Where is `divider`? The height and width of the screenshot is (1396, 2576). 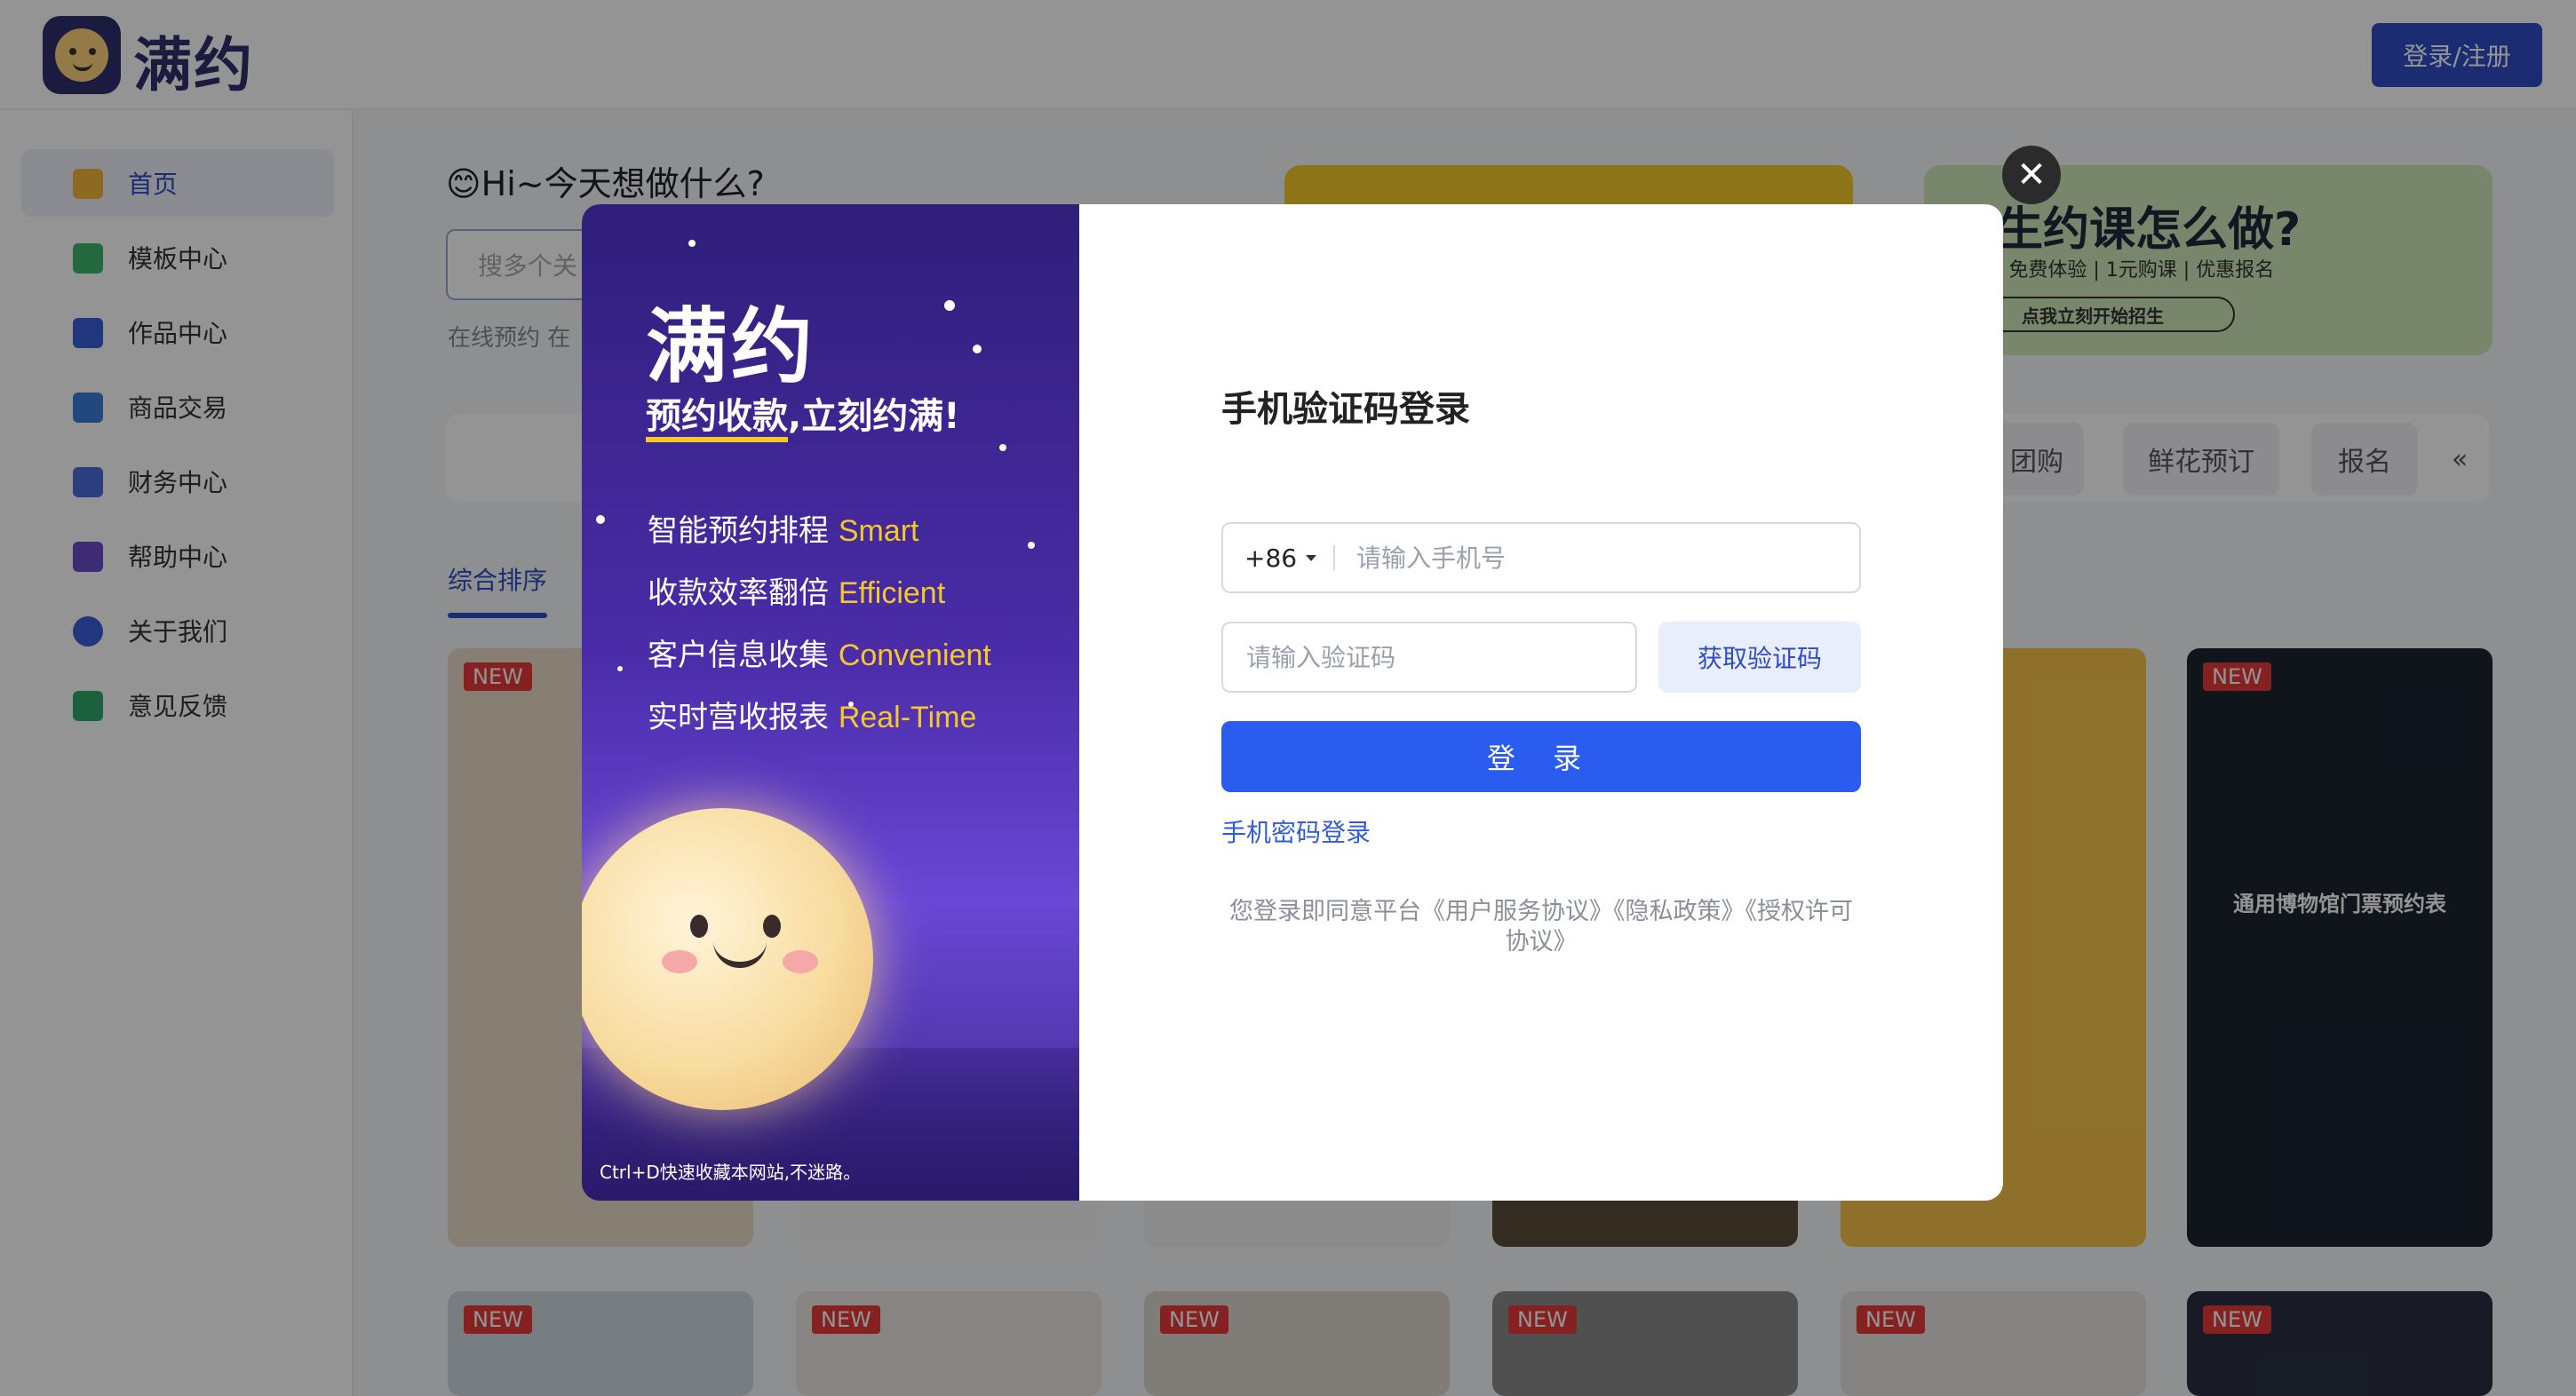 divider is located at coordinates (1334, 557).